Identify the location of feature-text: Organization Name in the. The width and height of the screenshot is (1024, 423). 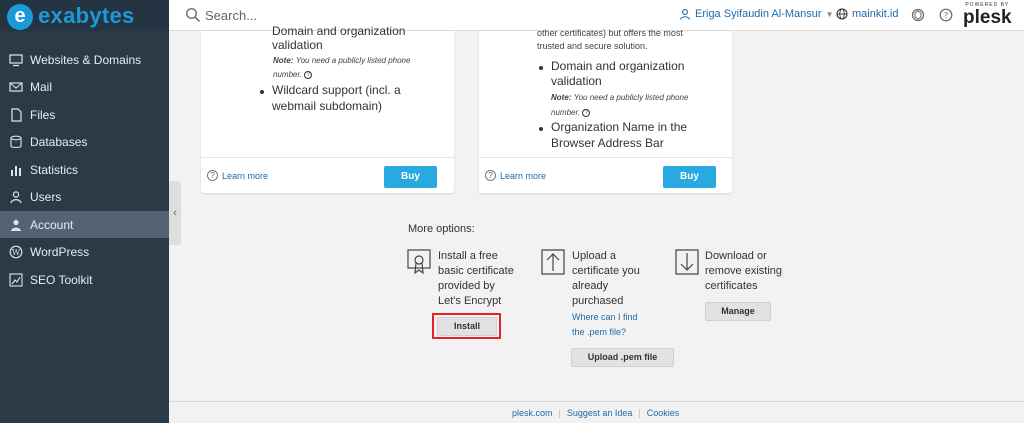
(619, 127).